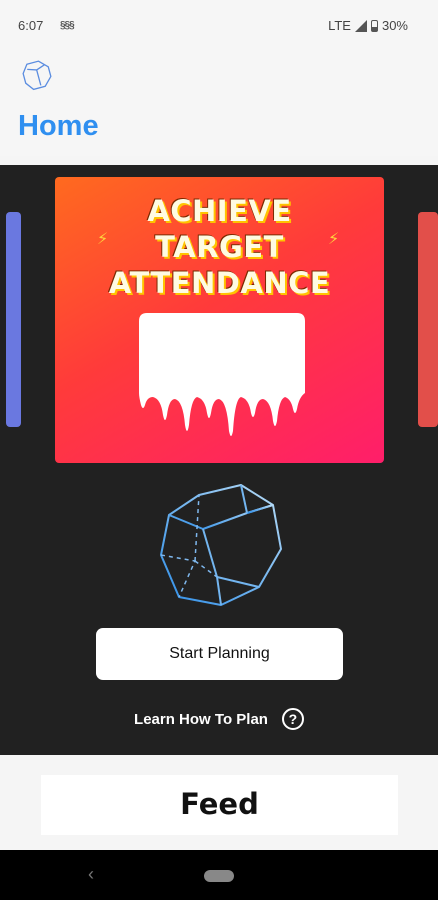  Describe the element at coordinates (360, 25) in the screenshot. I see `signal-icon` at that location.